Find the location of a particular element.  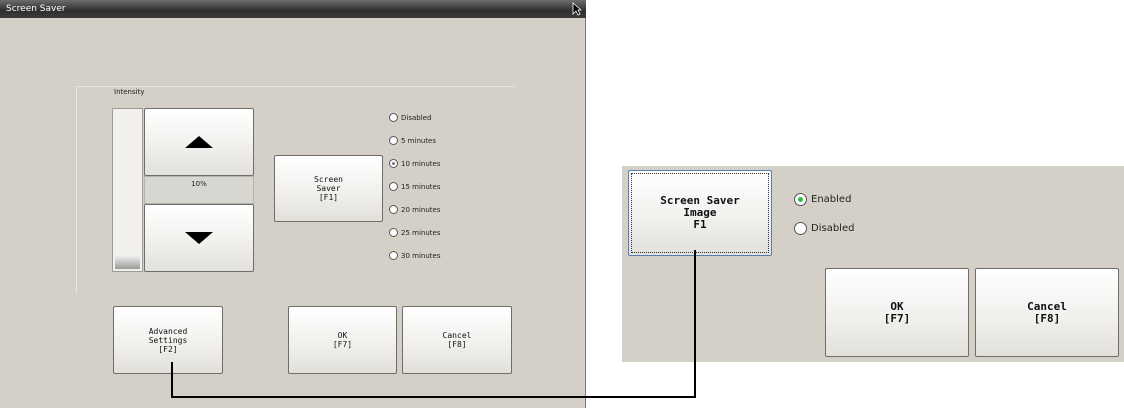

timeout-option-label: Disabled is located at coordinates (416, 117).